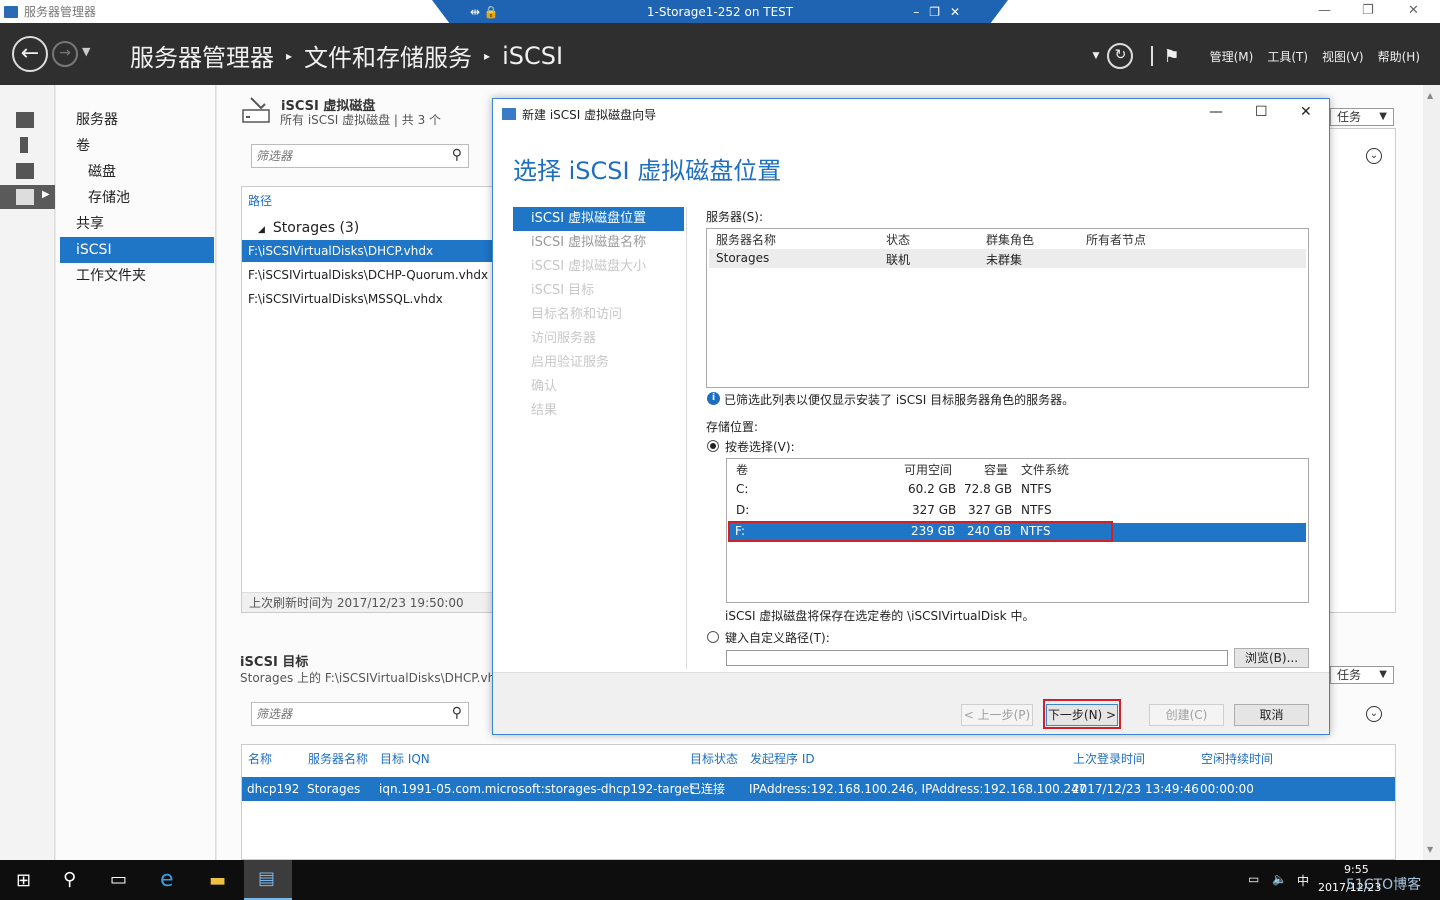 Image resolution: width=1440 pixels, height=900 pixels. Describe the element at coordinates (1383, 116) in the screenshot. I see `dropdown-arrow-icon: ▼` at that location.